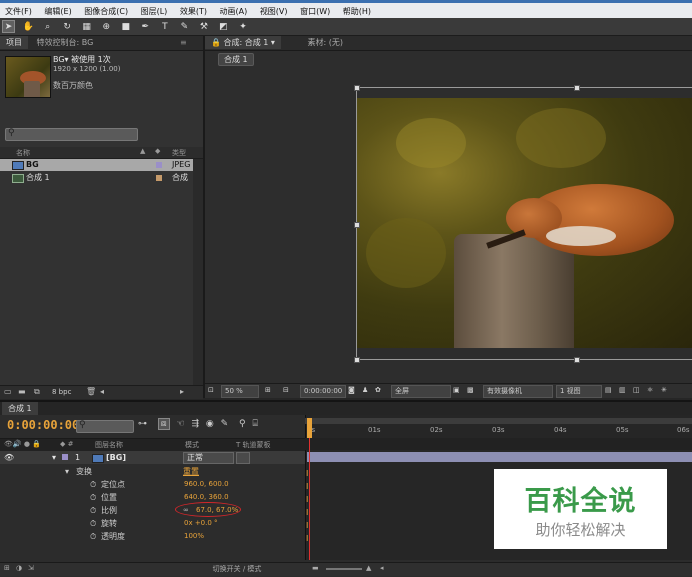  What do you see at coordinates (193, 10) in the screenshot?
I see `menu-effect: 效果(T)` at bounding box center [193, 10].